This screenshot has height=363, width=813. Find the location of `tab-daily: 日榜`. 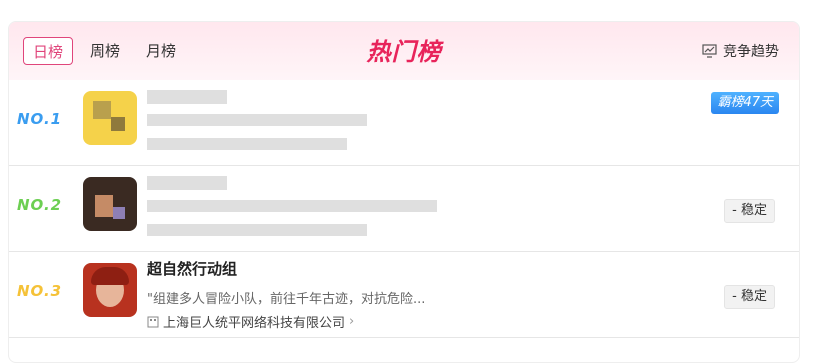

tab-daily: 日榜 is located at coordinates (48, 51).